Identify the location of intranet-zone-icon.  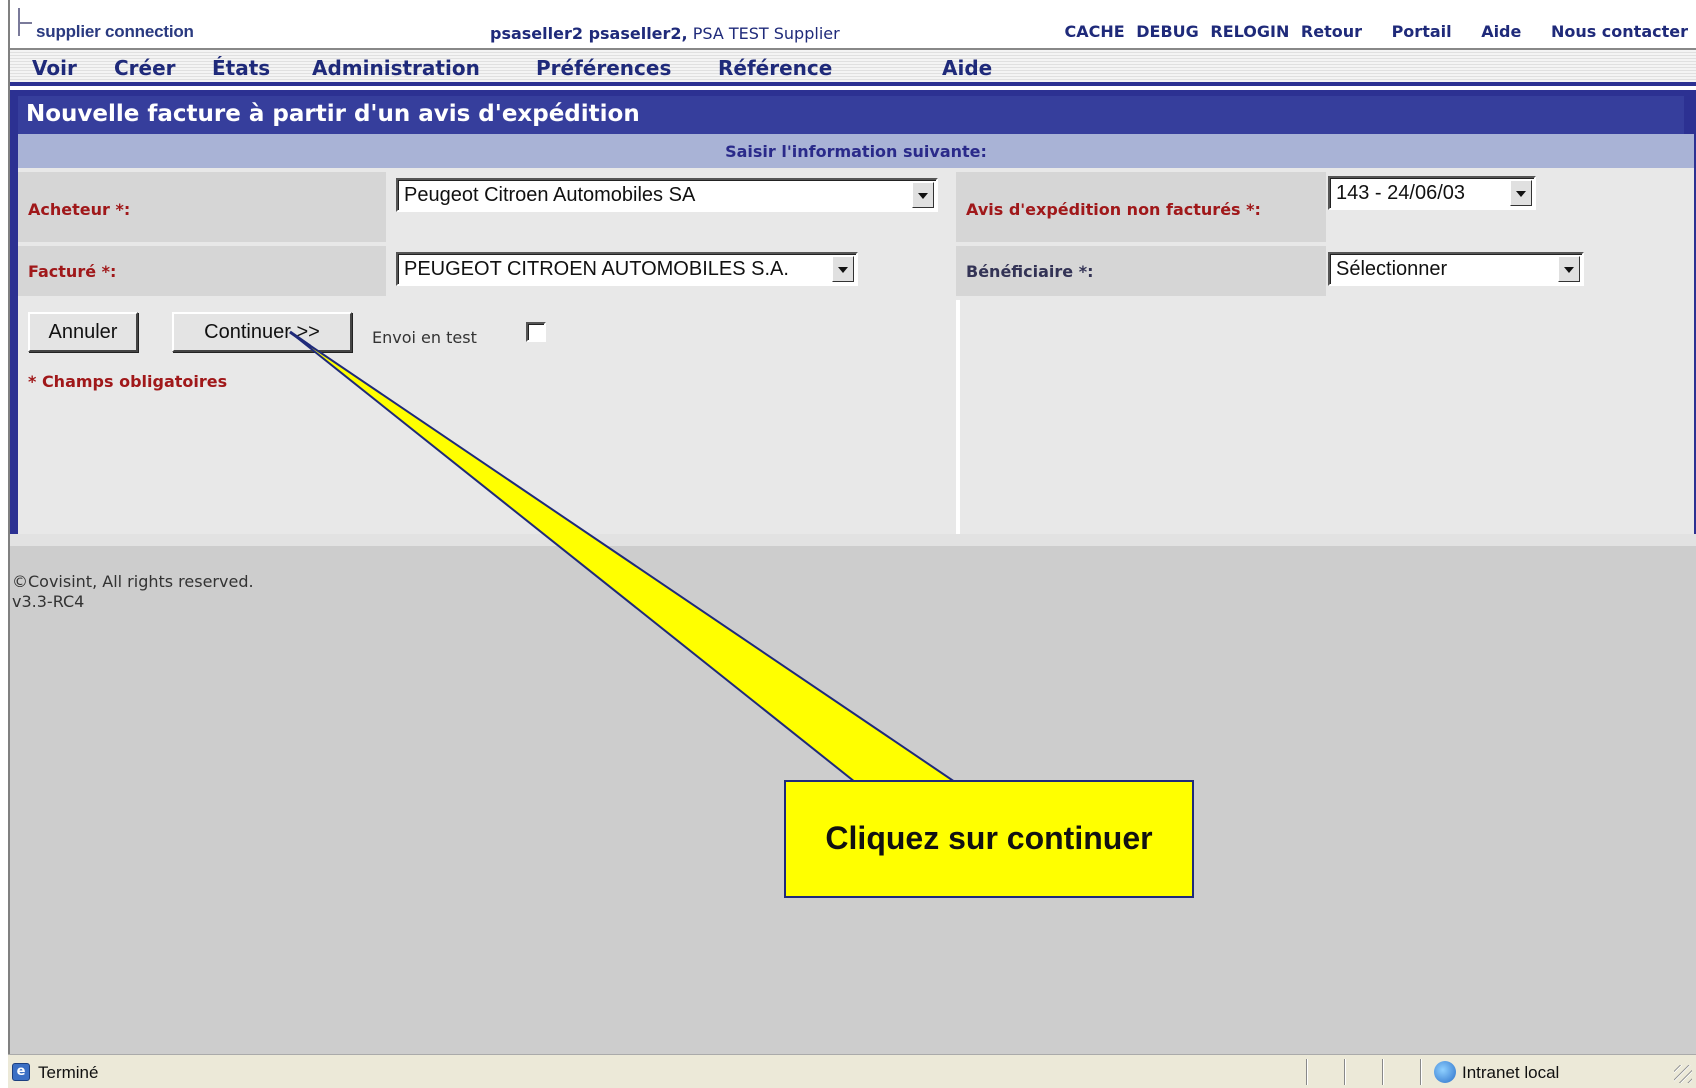
(1445, 1072).